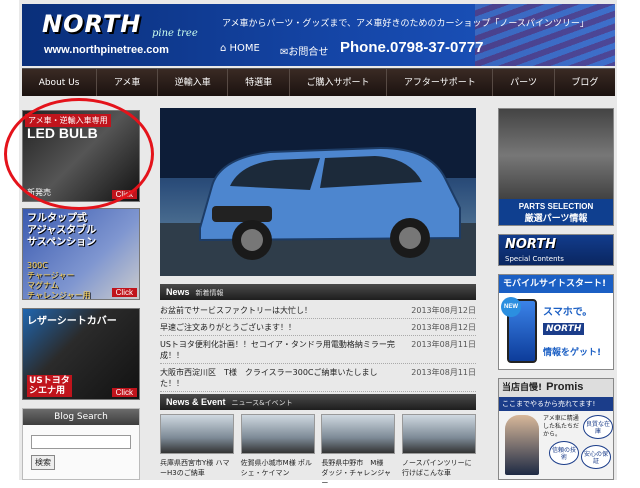 This screenshot has height=488, width=640. I want to click on home-link-label: HOME, so click(244, 48).